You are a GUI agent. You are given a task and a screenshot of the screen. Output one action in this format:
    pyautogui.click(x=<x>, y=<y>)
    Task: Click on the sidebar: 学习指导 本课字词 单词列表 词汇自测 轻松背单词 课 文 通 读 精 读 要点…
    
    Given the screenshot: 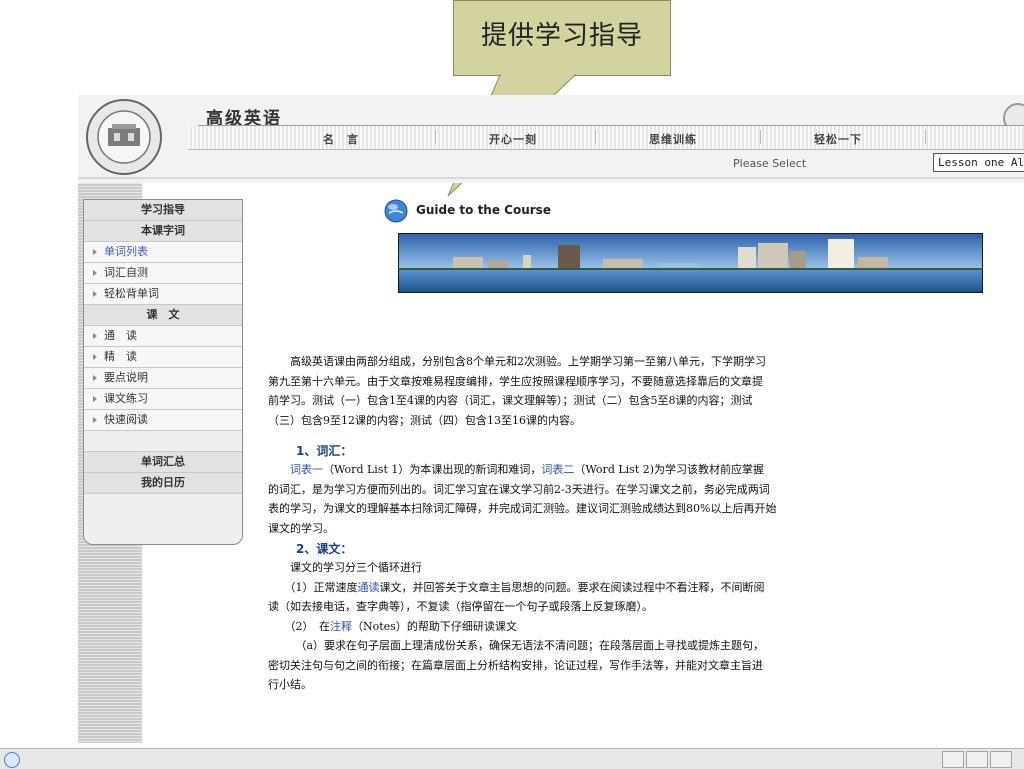 What is the action you would take?
    pyautogui.click(x=163, y=372)
    